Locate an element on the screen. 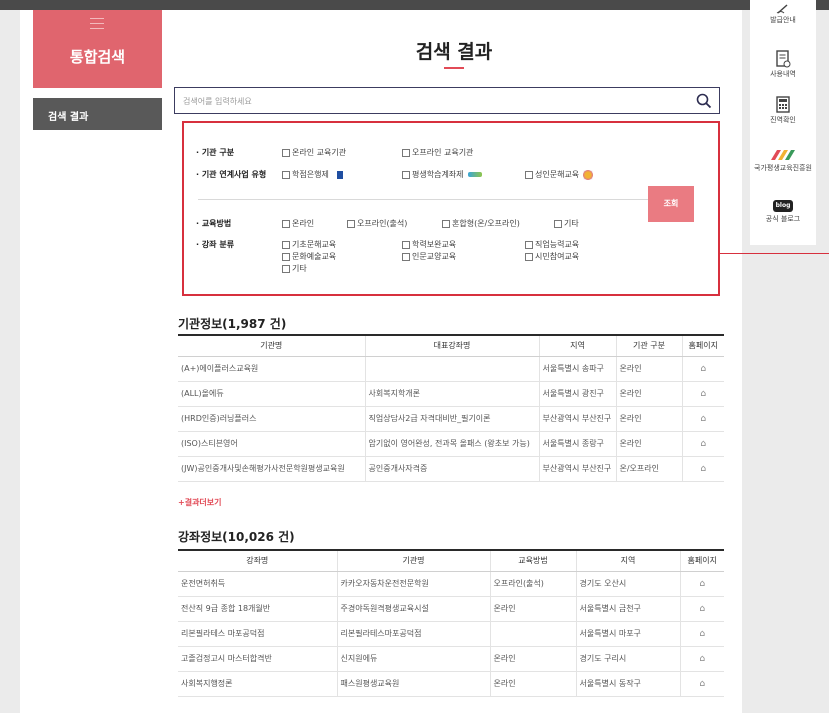  checkbox-category-etc: 기타 is located at coordinates (294, 268).